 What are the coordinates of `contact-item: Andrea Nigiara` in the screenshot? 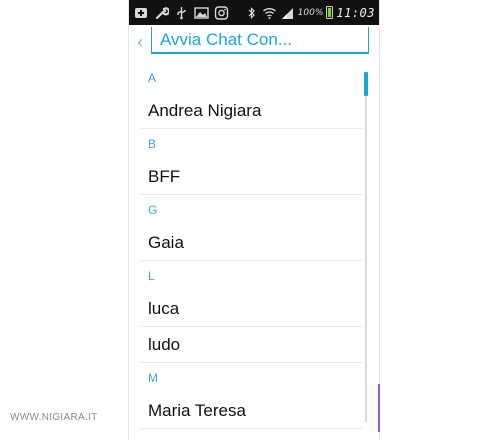 It's located at (254, 111).